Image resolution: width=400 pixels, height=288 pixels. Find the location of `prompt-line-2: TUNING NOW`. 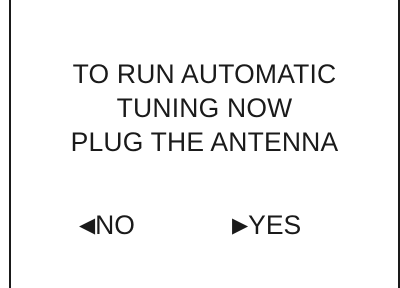

prompt-line-2: TUNING NOW is located at coordinates (204, 108).